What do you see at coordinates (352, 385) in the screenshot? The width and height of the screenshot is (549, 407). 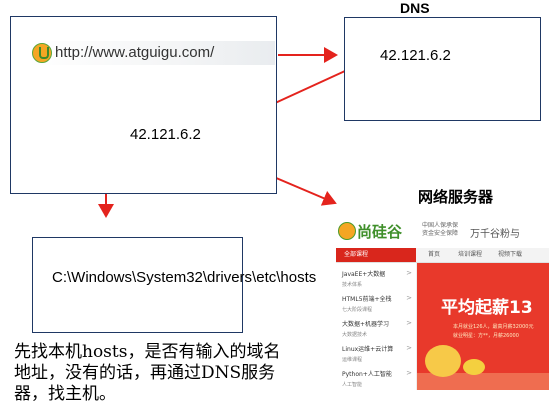 I see `menu-item-sub: 人工智能` at bounding box center [352, 385].